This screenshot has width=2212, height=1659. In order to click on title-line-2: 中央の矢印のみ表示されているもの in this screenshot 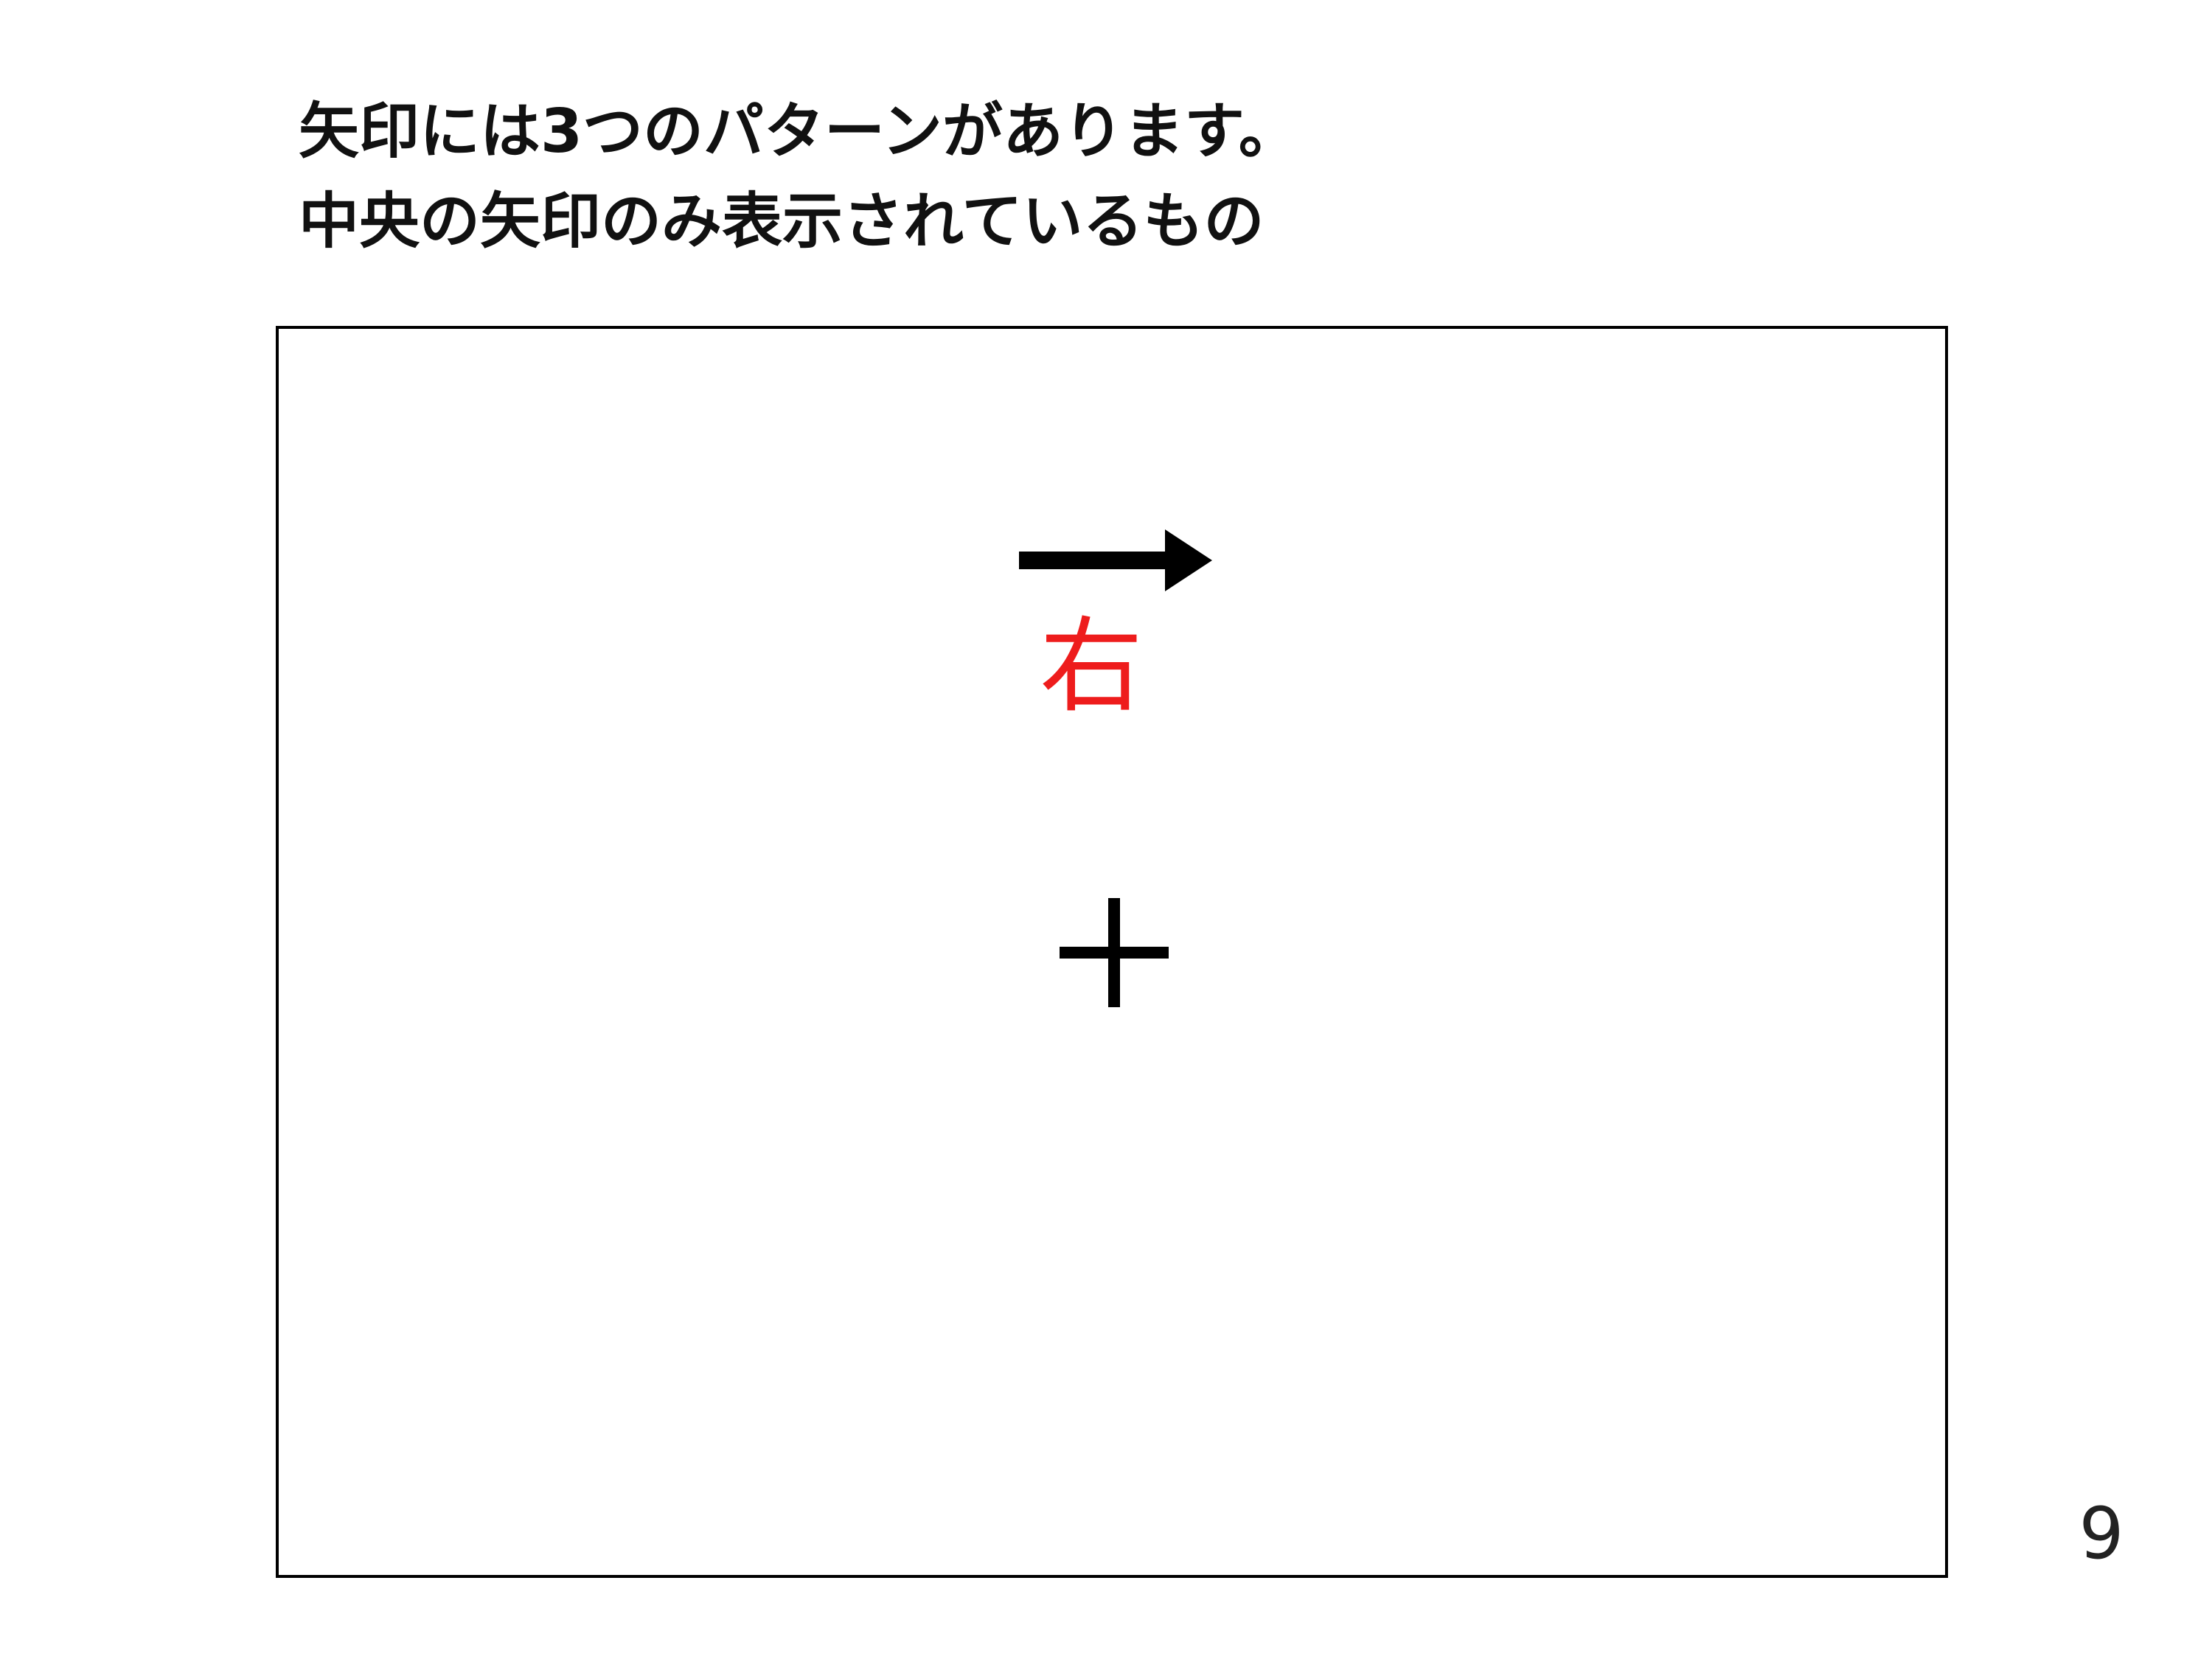, I will do `click(782, 222)`.